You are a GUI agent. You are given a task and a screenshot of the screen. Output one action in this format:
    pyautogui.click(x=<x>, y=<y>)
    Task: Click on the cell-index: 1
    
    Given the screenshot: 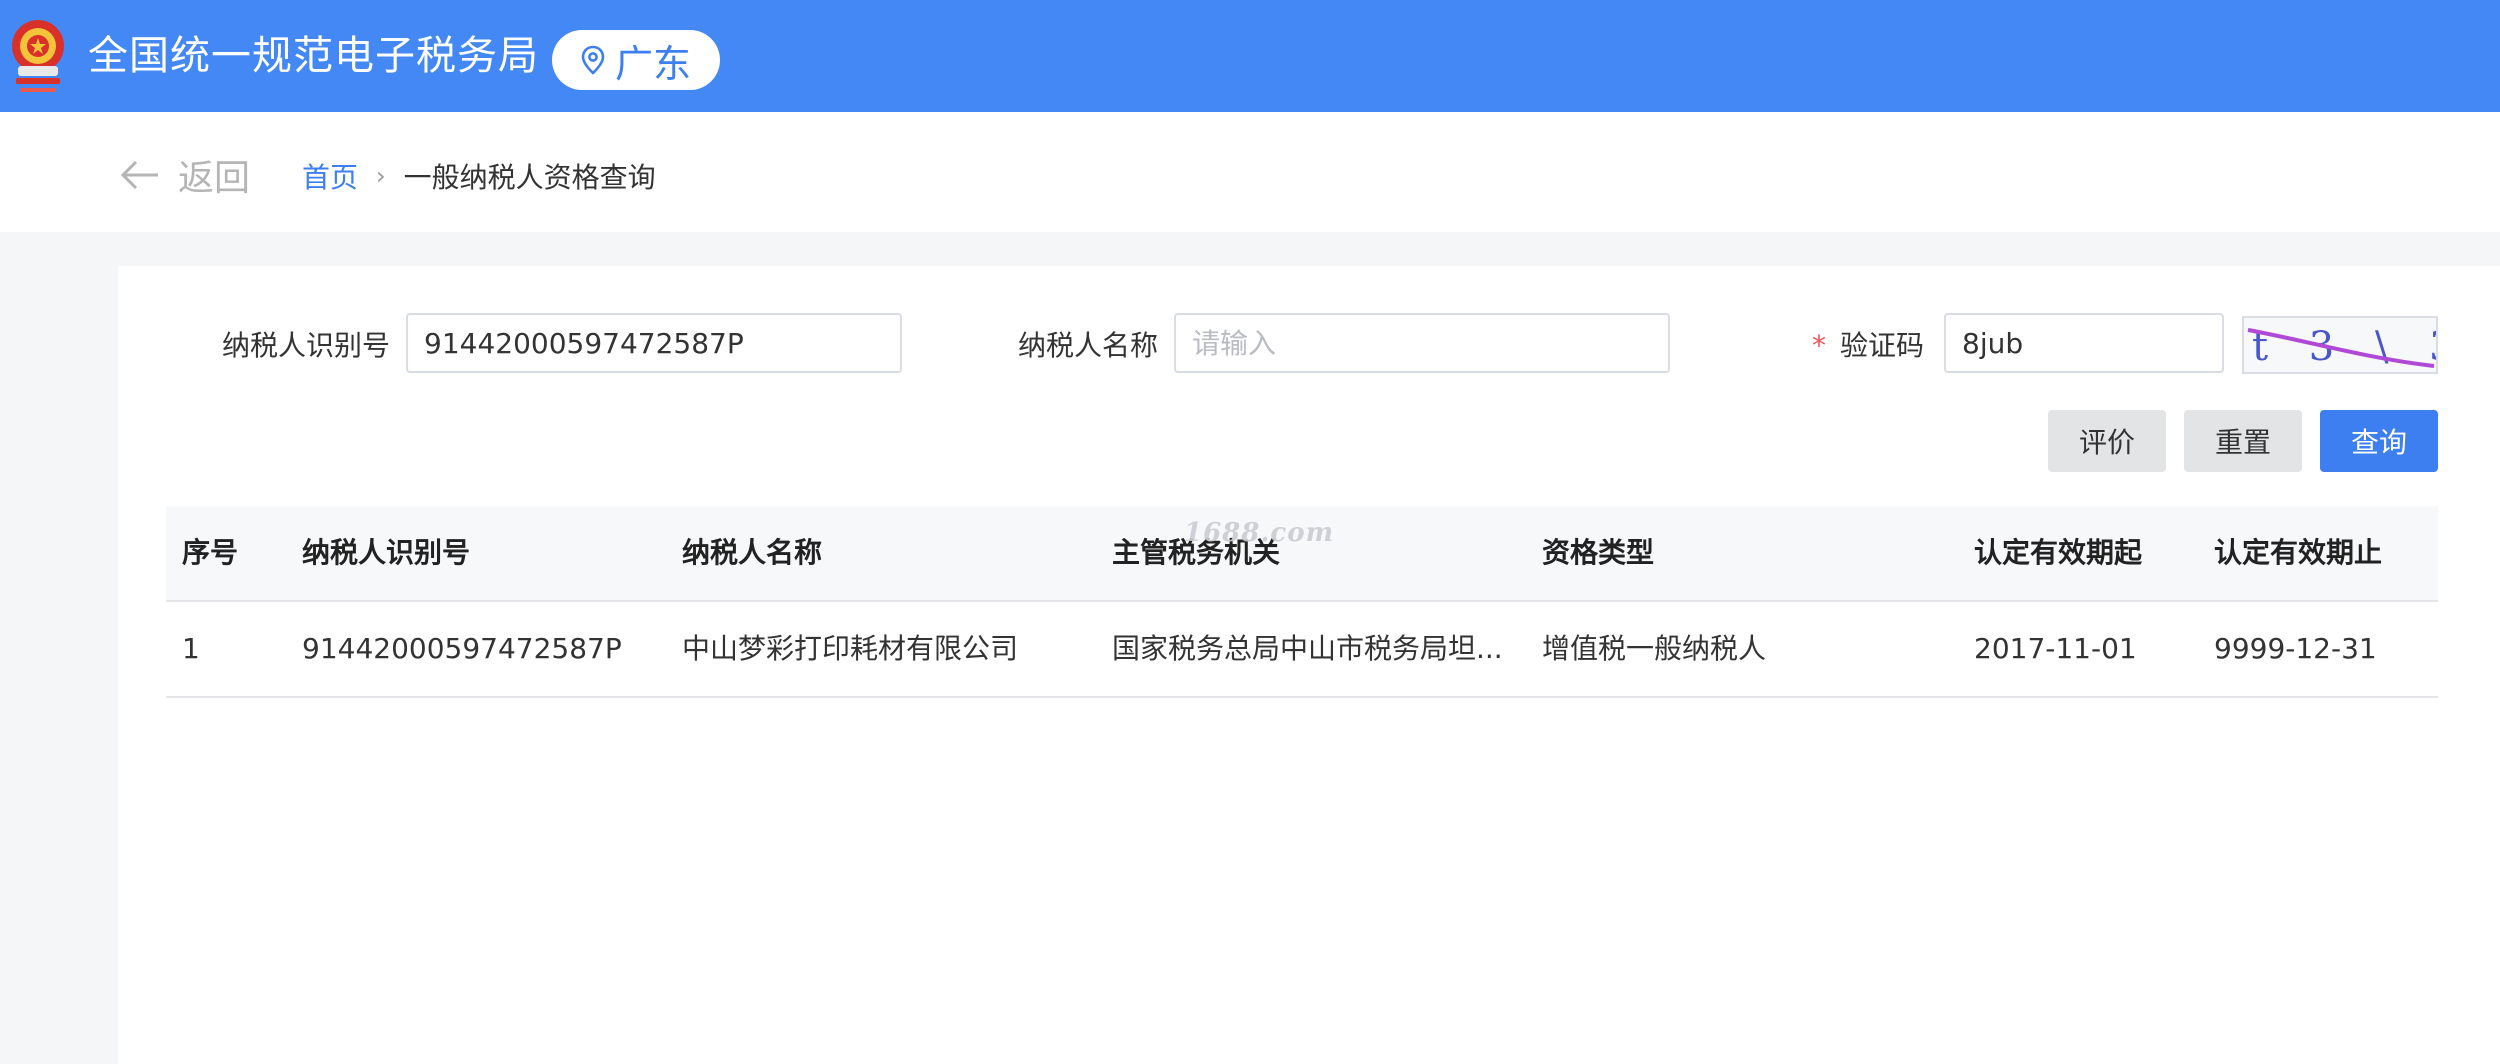 What is the action you would take?
    pyautogui.click(x=191, y=648)
    